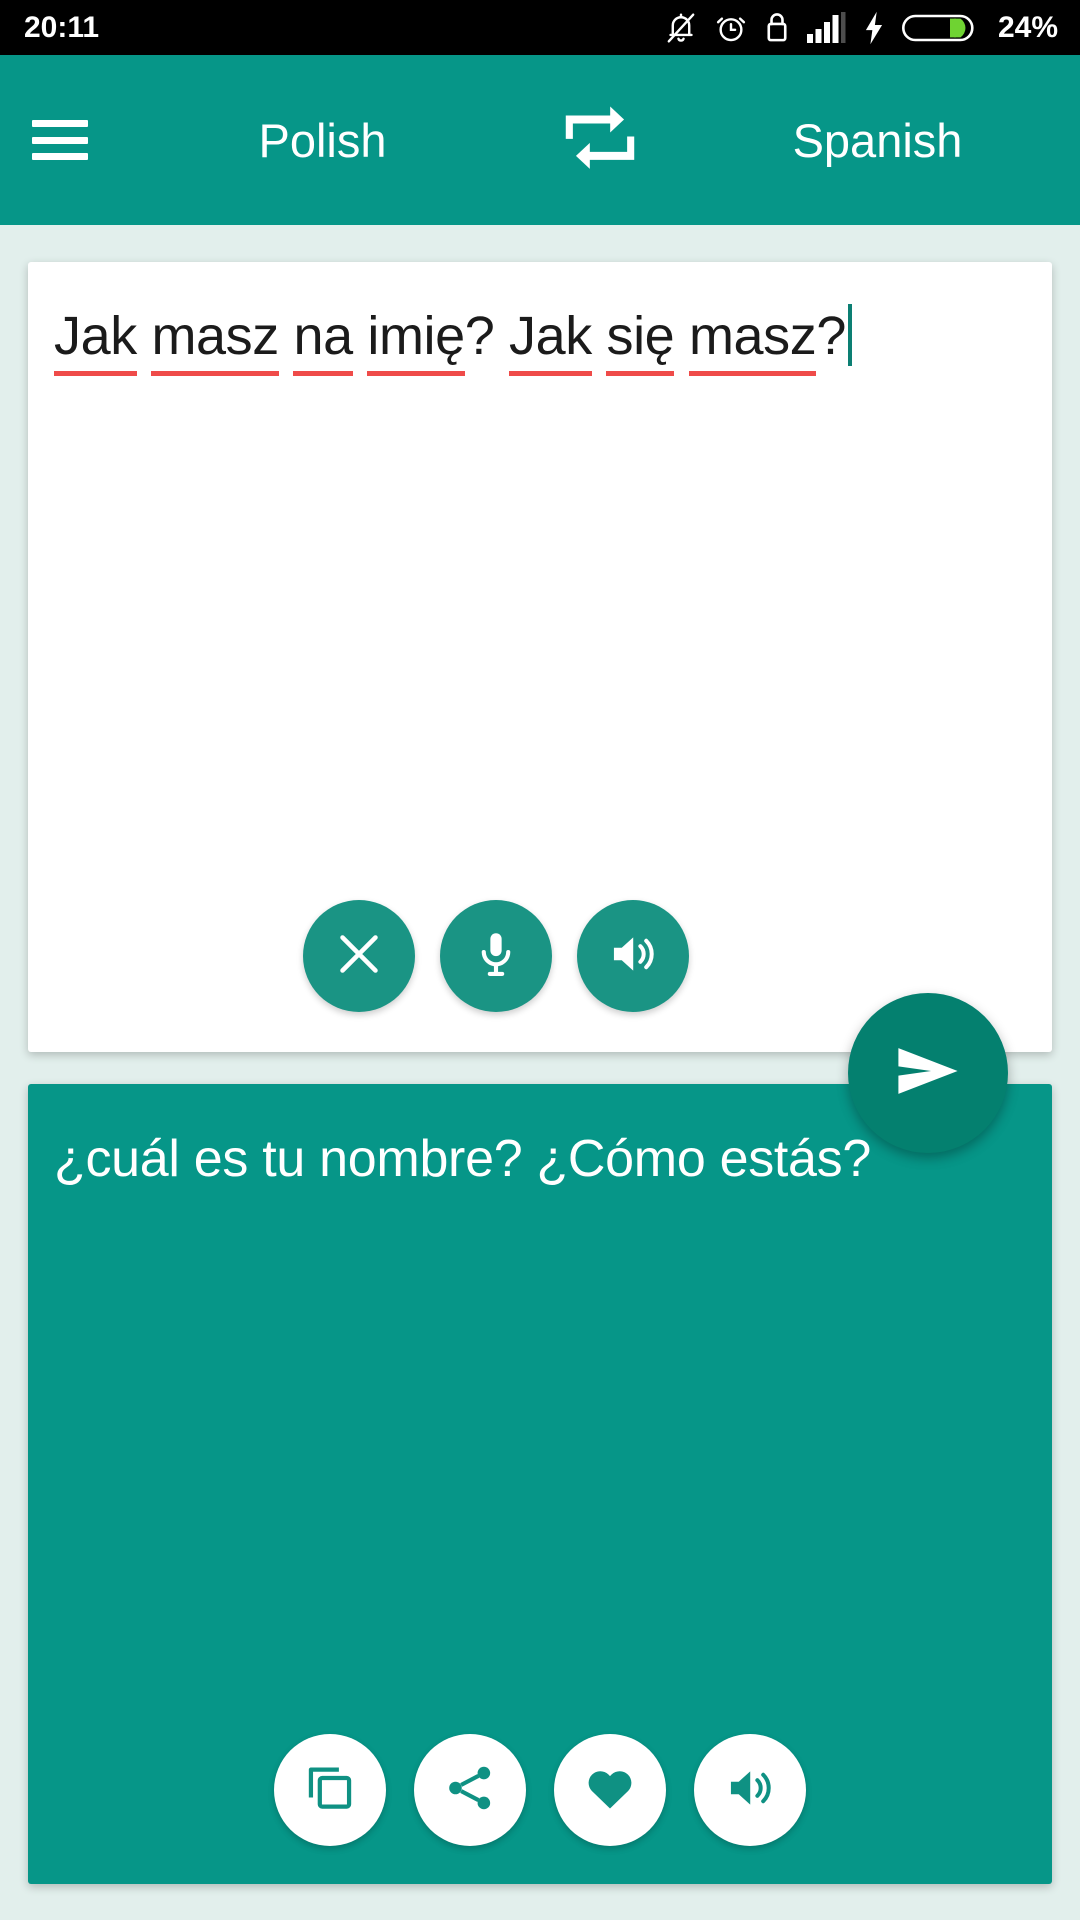  I want to click on charging-bolt-icon, so click(874, 28).